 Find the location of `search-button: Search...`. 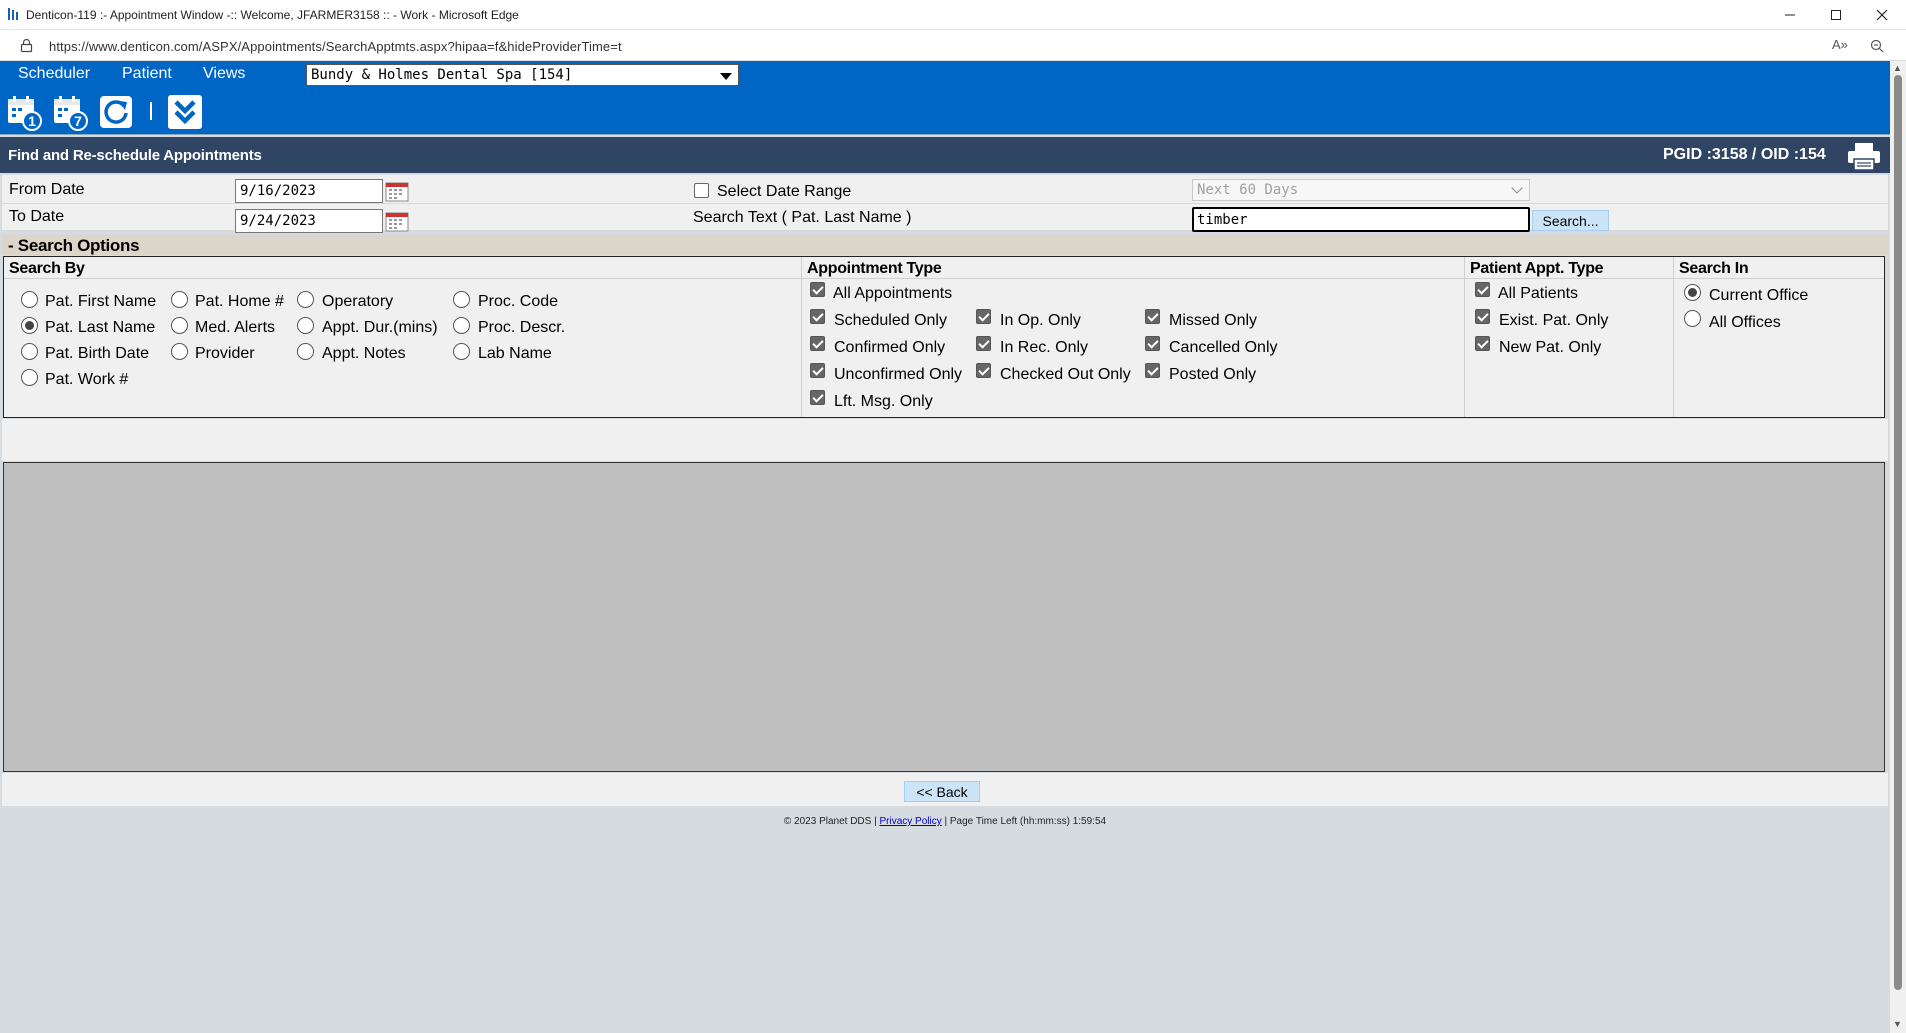

search-button: Search... is located at coordinates (1570, 220).